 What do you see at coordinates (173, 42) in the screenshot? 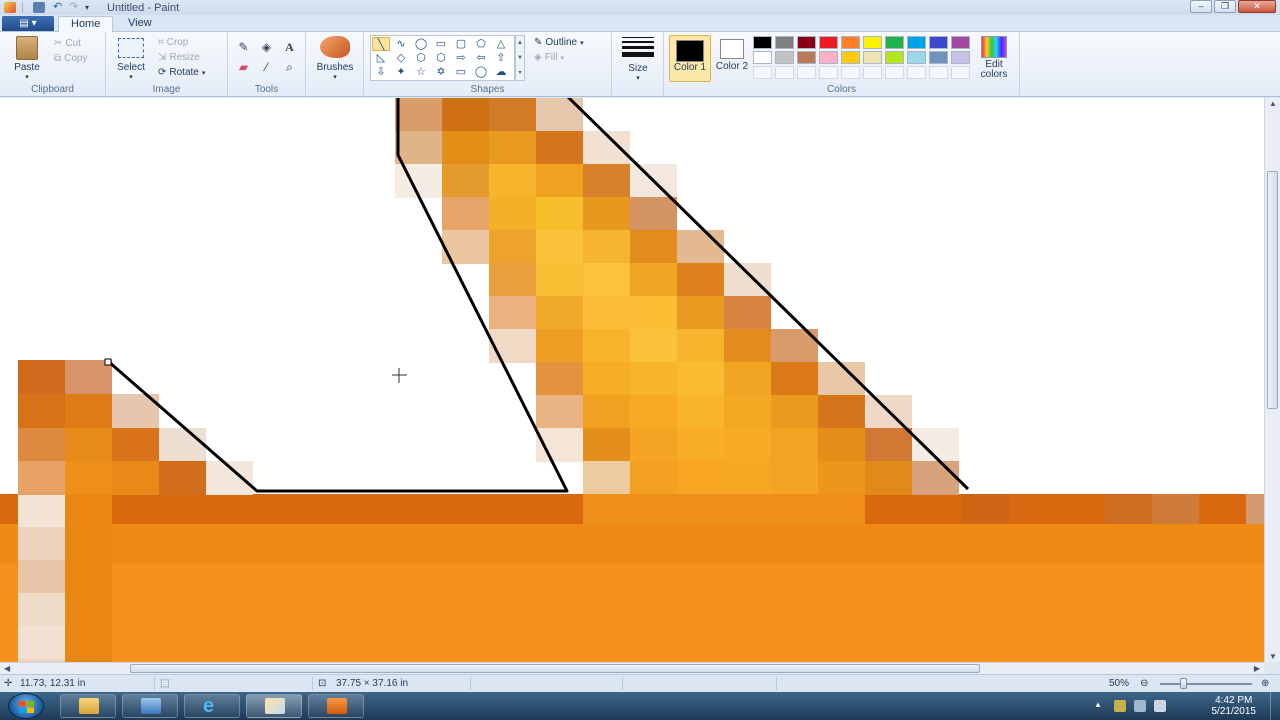
I see `crop-button: ⌗ Crop` at bounding box center [173, 42].